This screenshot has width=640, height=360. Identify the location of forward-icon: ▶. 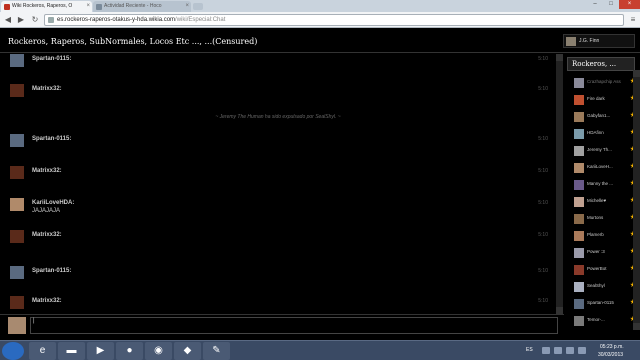
(21, 20).